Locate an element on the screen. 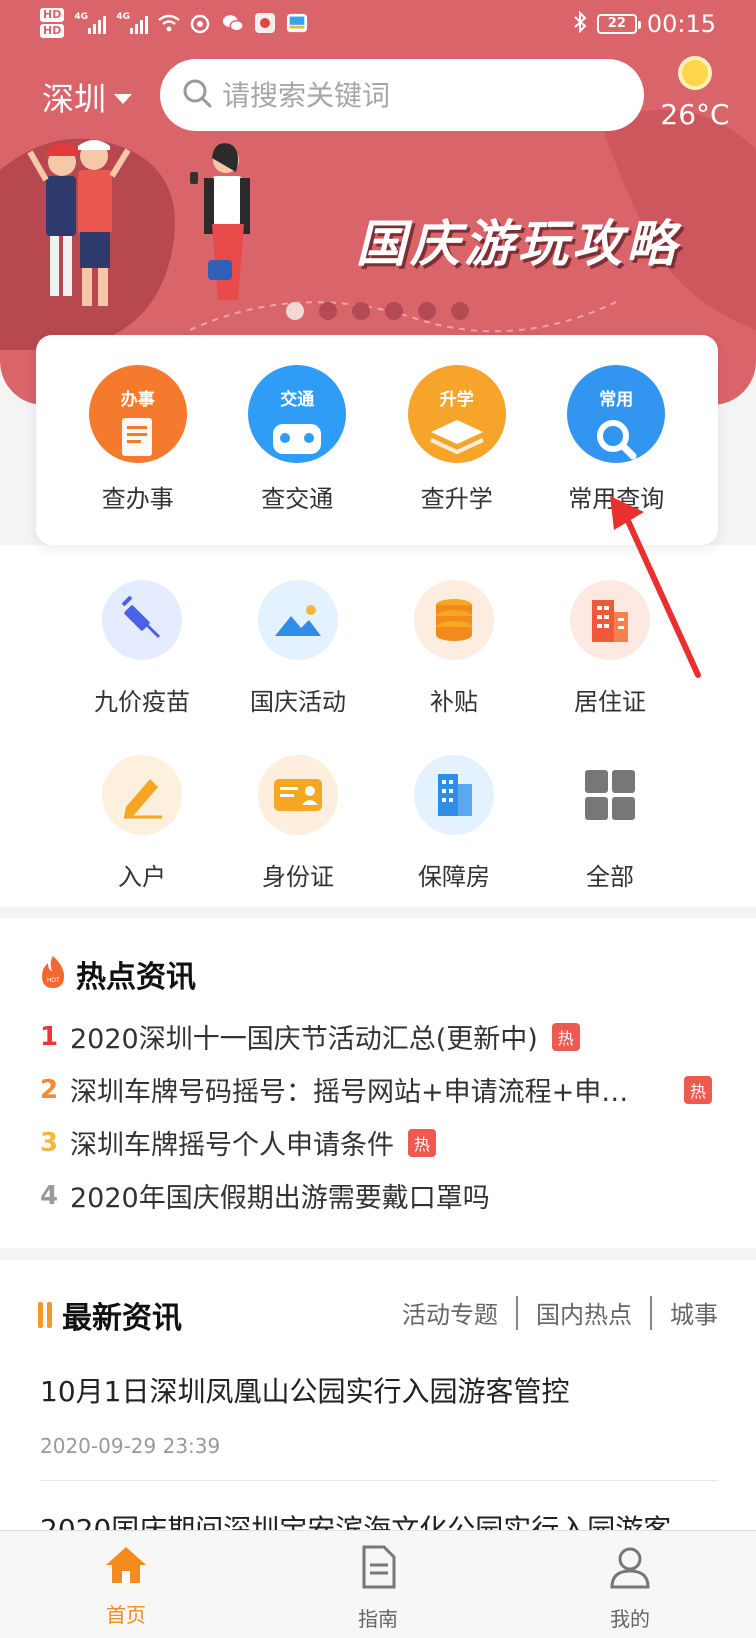 The height and width of the screenshot is (1638, 756). service-label: 入户 is located at coordinates (142, 877).